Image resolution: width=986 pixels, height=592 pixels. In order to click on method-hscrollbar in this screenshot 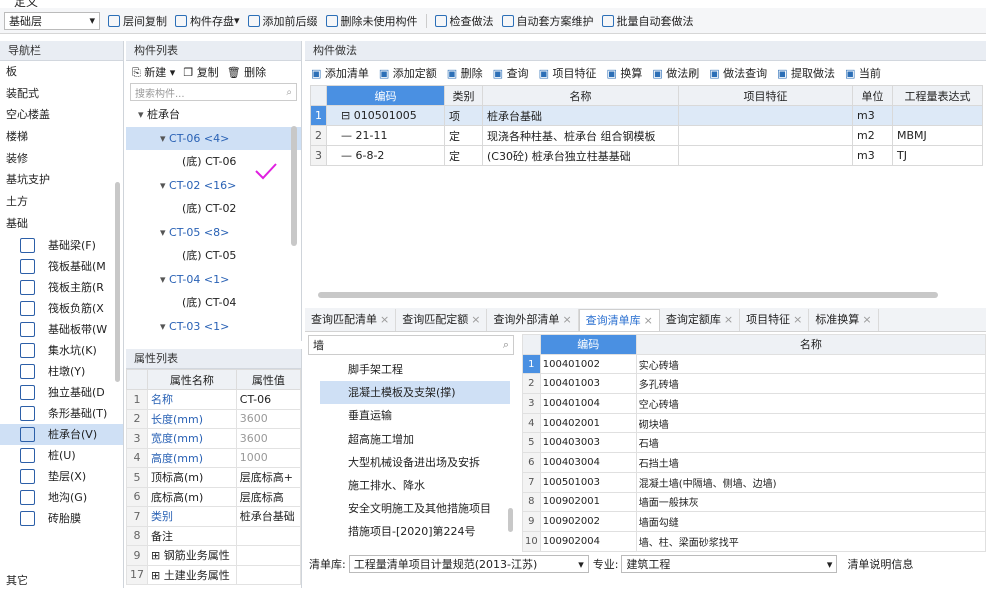, I will do `click(628, 295)`.